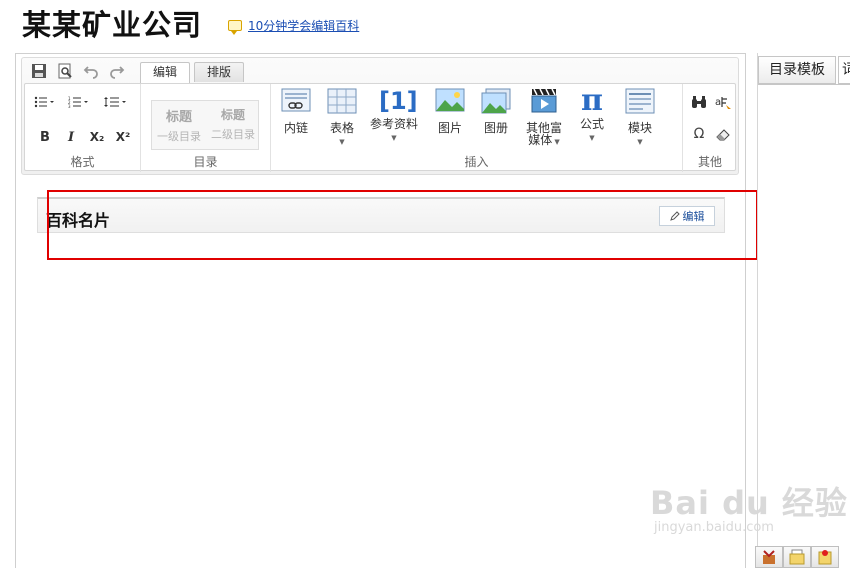  I want to click on reference-icon: [1], so click(398, 101).